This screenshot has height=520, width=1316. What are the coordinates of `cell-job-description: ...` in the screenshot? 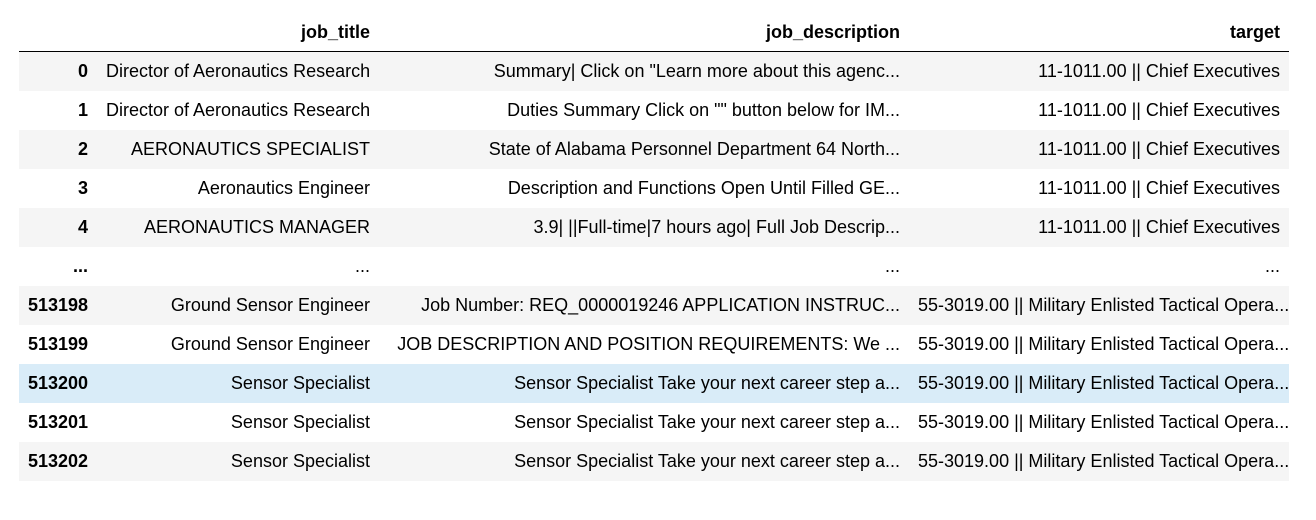 It's located at (892, 266).